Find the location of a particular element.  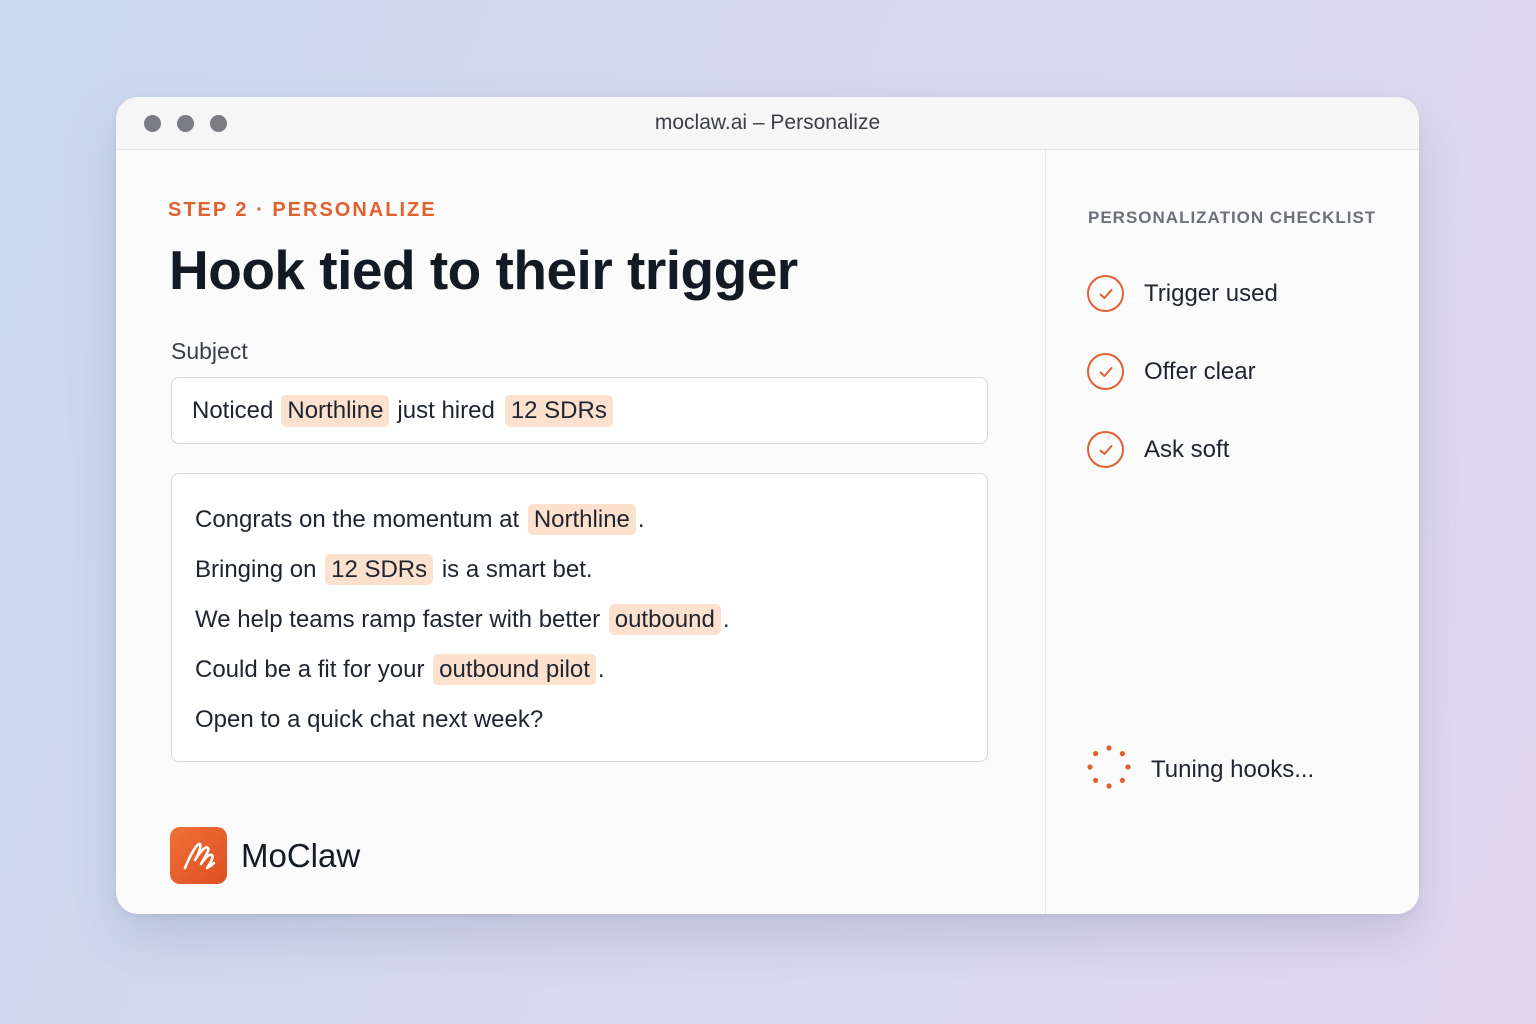

body-line: Bringing on 12 SDRs is a smart bet. is located at coordinates (394, 569).